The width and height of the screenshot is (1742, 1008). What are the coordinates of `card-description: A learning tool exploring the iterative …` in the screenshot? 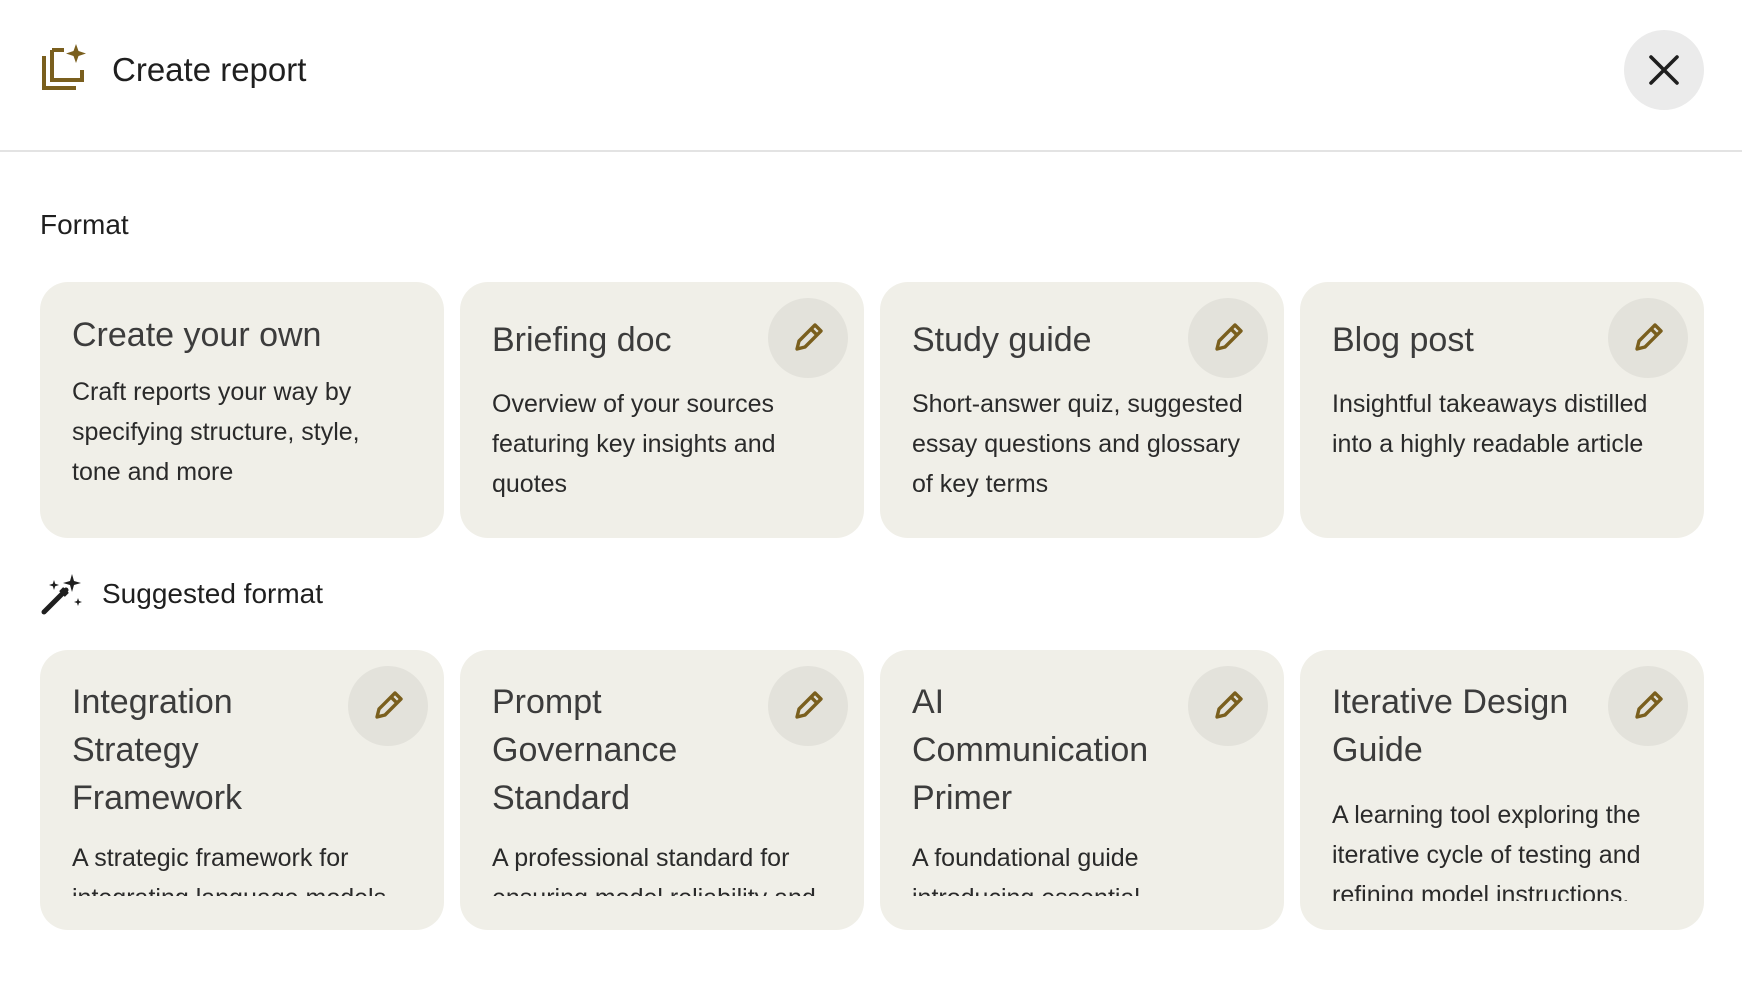 It's located at (1486, 851).